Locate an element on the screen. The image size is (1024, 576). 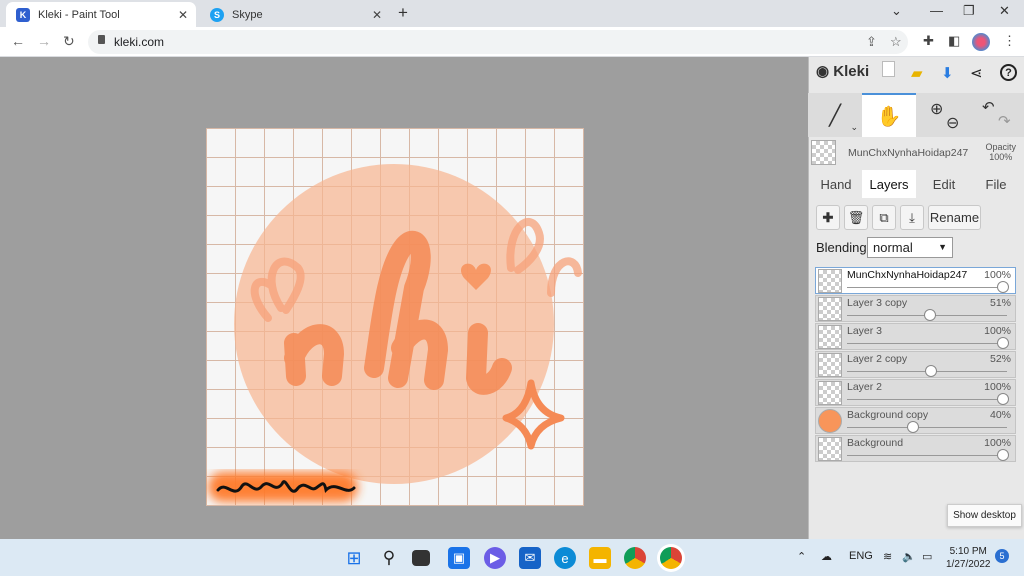
system-clock: 5:10 PM 1/27/2022 is located at coordinates (968, 558).